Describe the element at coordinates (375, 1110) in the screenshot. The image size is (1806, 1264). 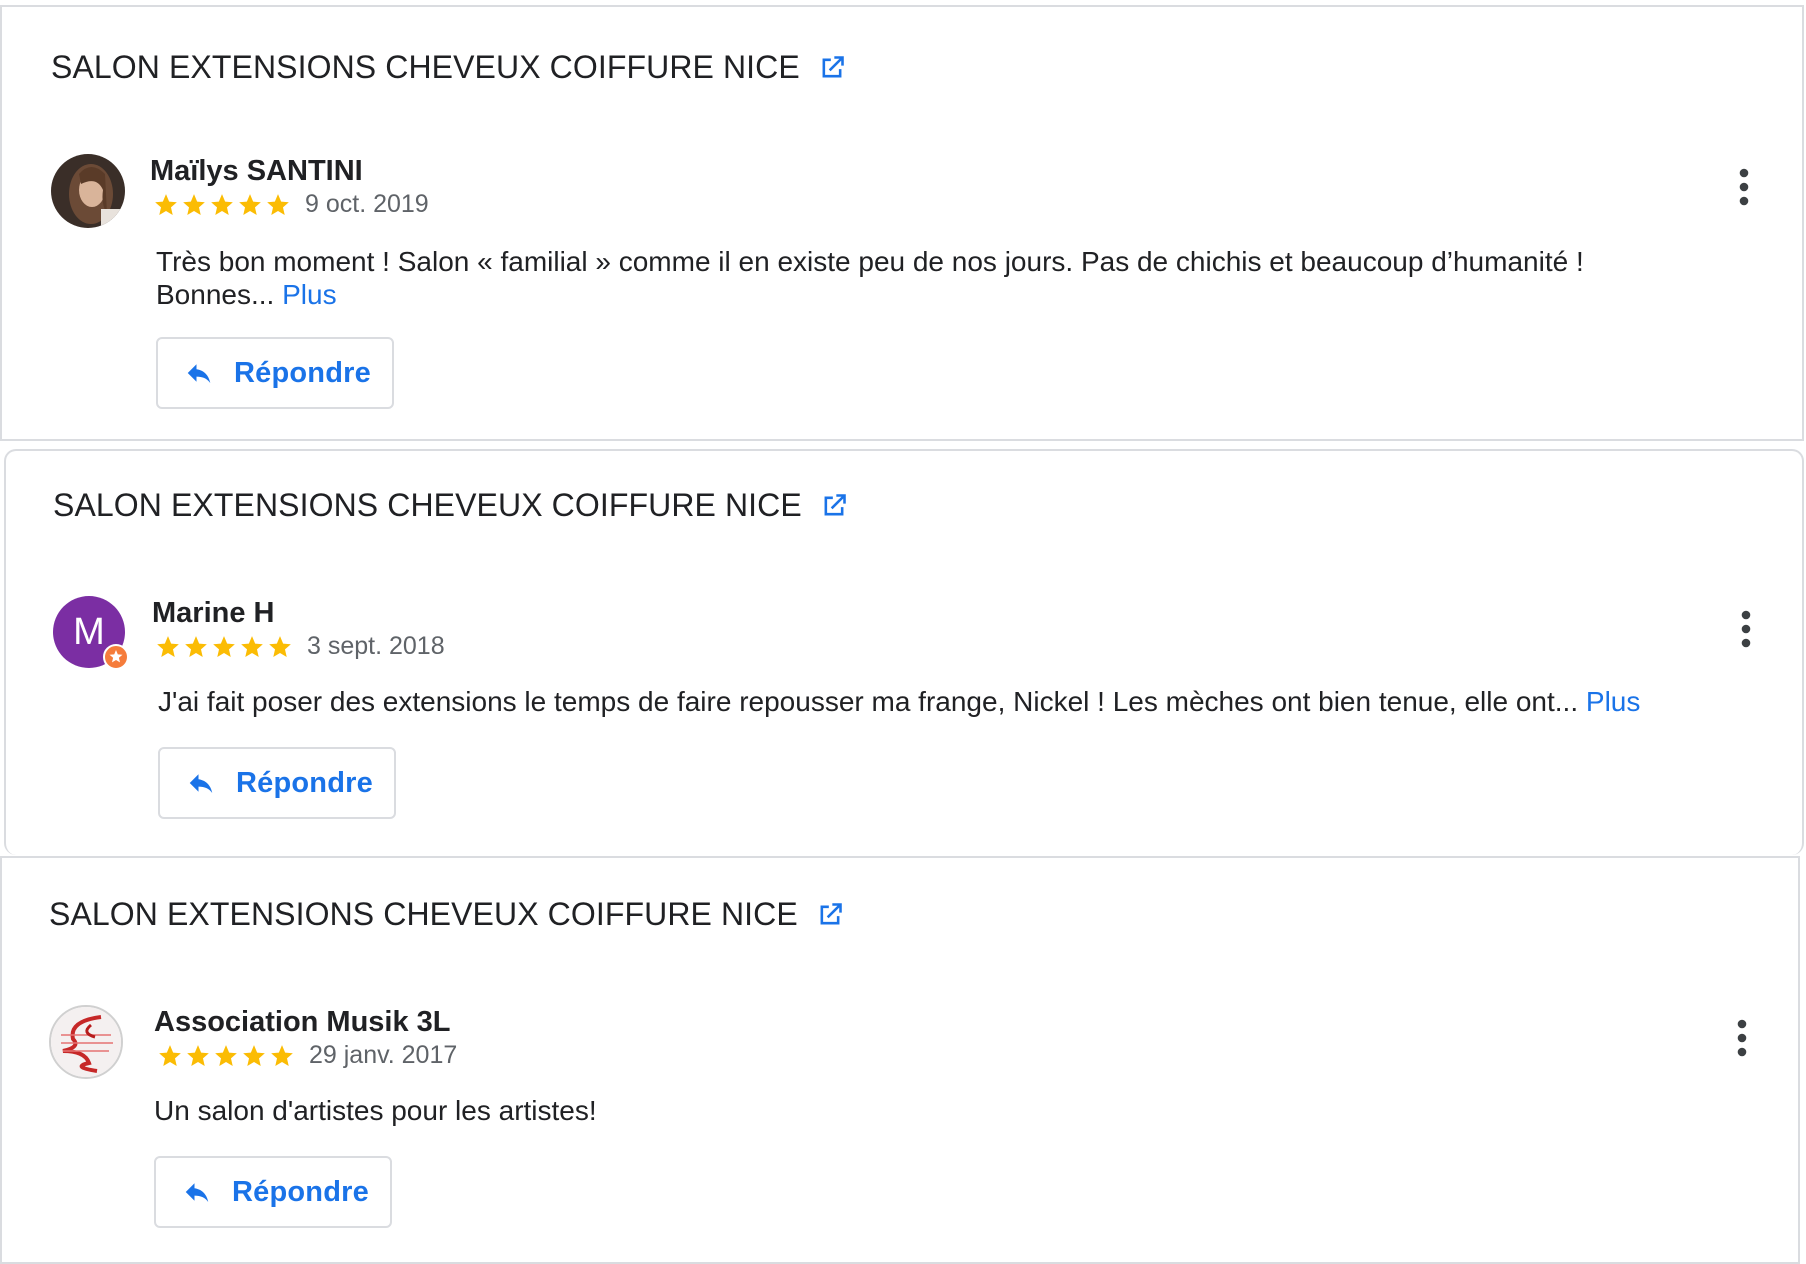
I see `review-body: Un salon d'artistes pour les artistes!` at that location.